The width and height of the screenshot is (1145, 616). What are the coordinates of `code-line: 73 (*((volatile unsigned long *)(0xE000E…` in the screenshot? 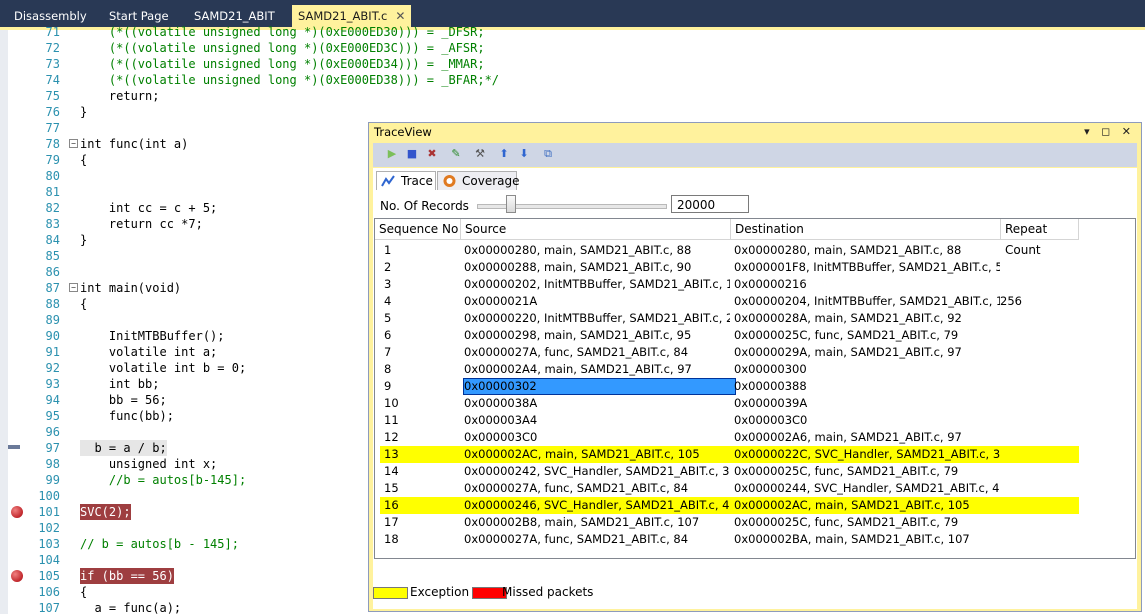 It's located at (572, 64).